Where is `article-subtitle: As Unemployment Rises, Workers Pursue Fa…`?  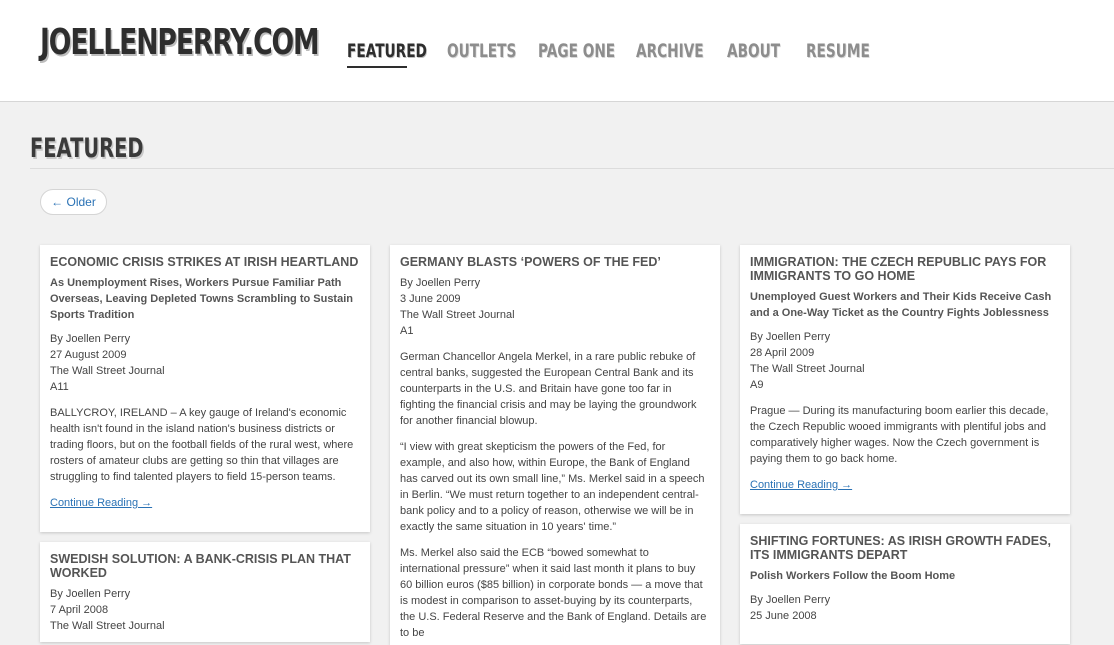
article-subtitle: As Unemployment Rises, Workers Pursue Fa… is located at coordinates (201, 299).